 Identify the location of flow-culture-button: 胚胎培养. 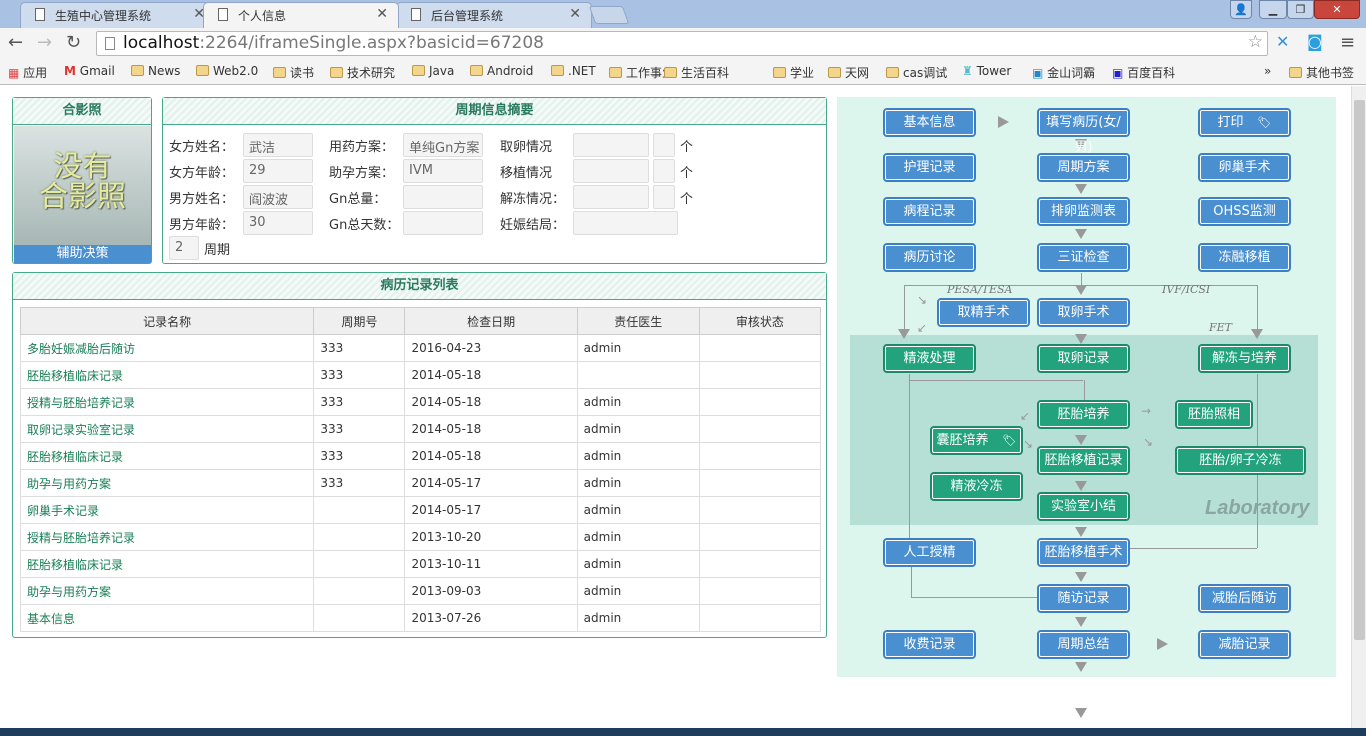
(1083, 414).